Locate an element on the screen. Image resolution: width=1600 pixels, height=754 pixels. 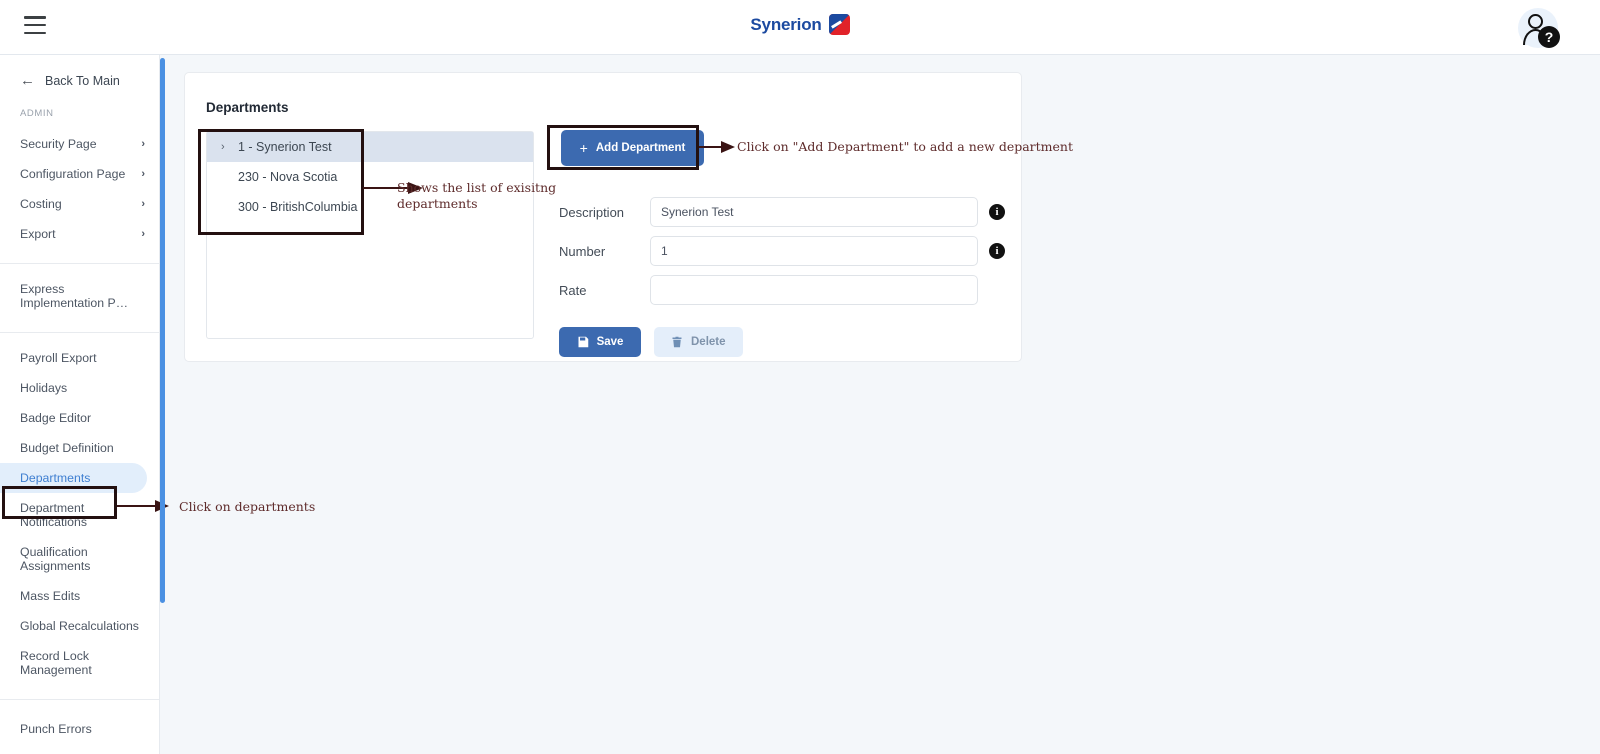
sidebar-item-security-page: Security Page › is located at coordinates (79, 144).